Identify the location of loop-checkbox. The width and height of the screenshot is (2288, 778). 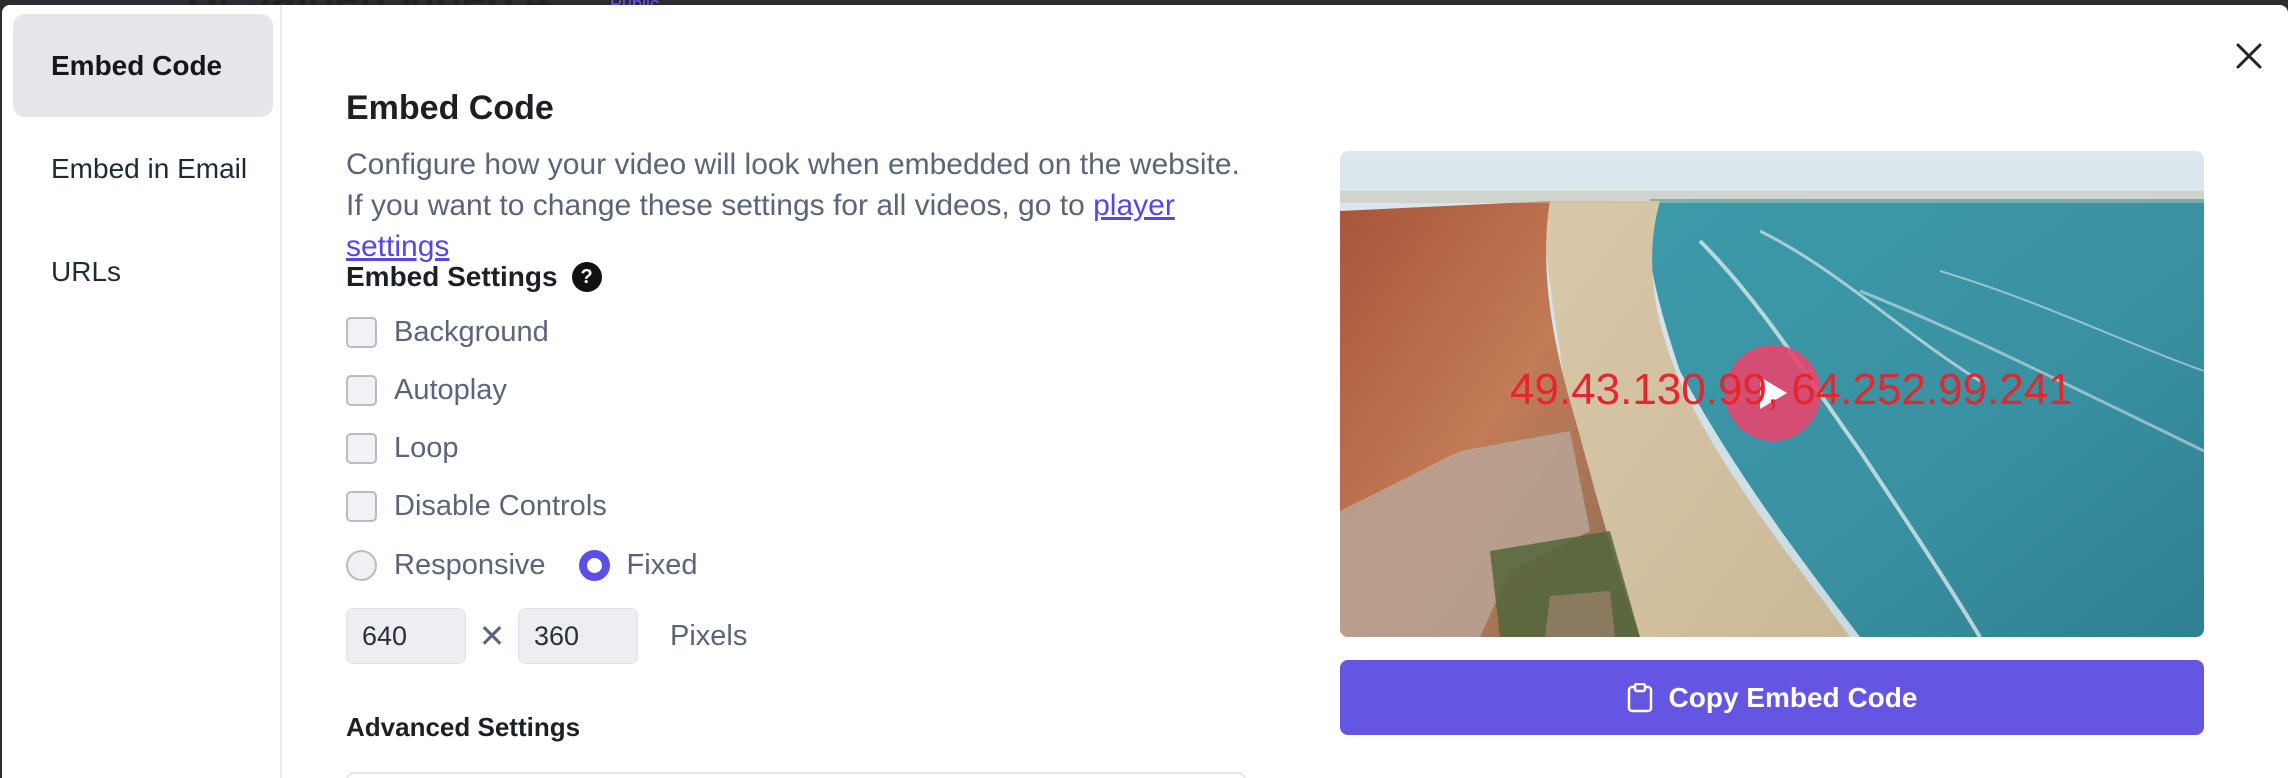
(361, 448).